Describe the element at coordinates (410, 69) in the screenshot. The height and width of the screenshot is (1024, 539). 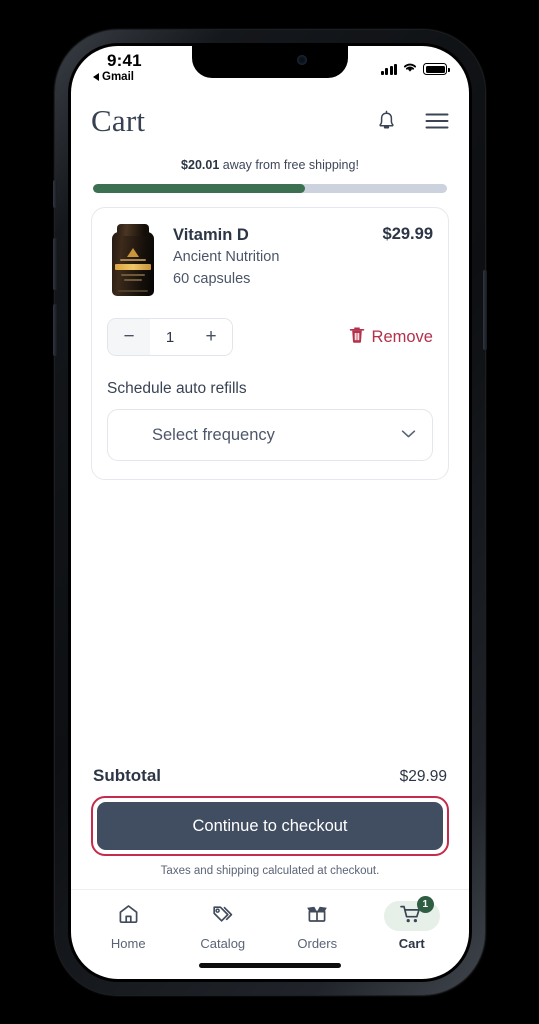
I see `wifi-icon` at that location.